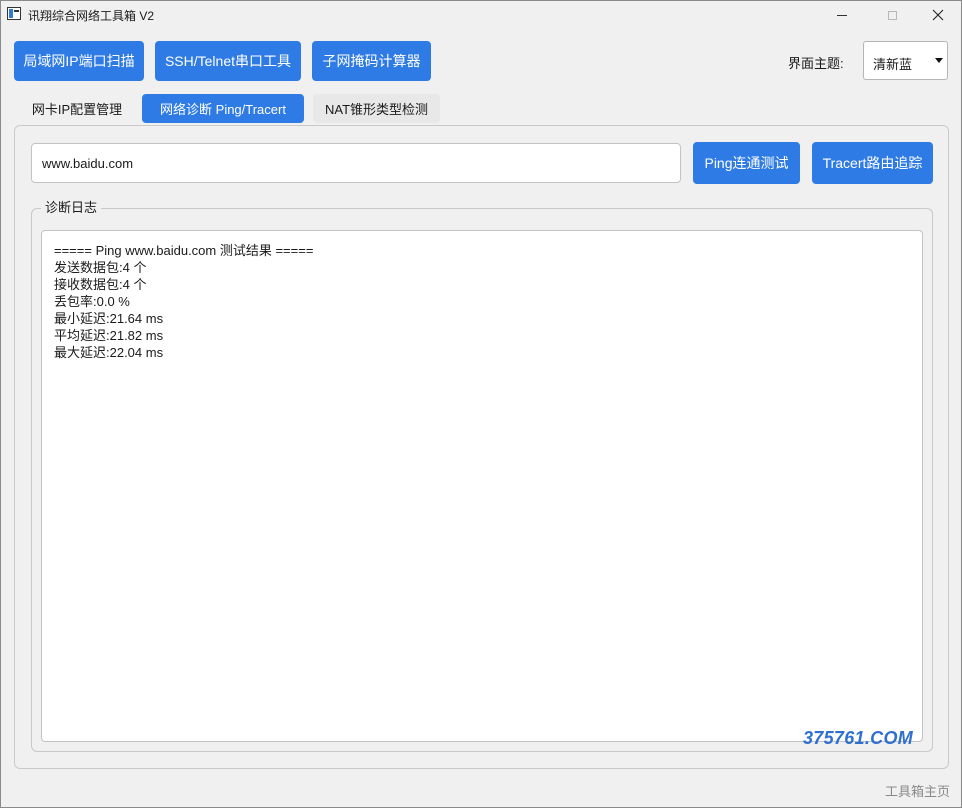 The height and width of the screenshot is (808, 962). I want to click on subnet-calculator-button: 子网掩码计算器, so click(371, 61).